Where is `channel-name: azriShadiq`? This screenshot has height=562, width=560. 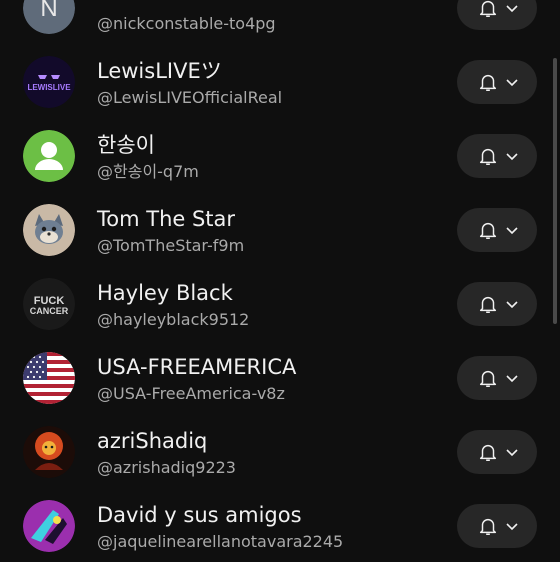 channel-name: azriShadiq is located at coordinates (152, 441).